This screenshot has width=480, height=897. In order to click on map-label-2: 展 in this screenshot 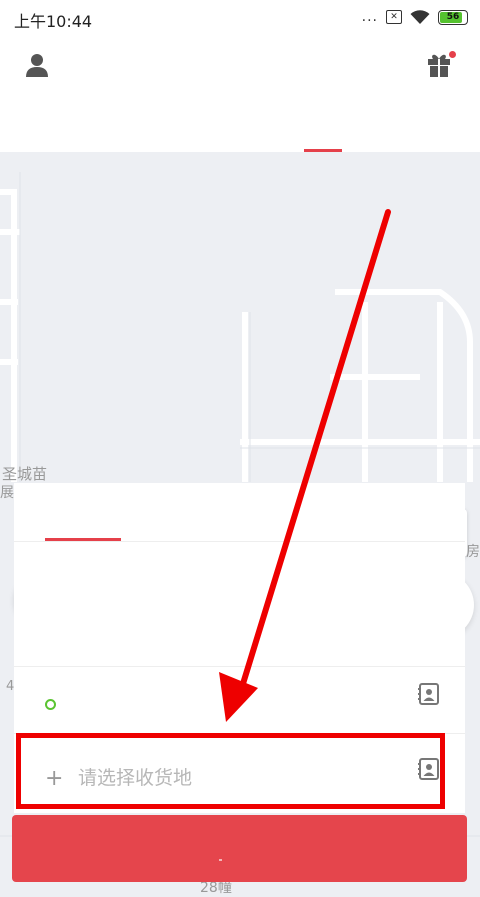, I will do `click(7, 493)`.